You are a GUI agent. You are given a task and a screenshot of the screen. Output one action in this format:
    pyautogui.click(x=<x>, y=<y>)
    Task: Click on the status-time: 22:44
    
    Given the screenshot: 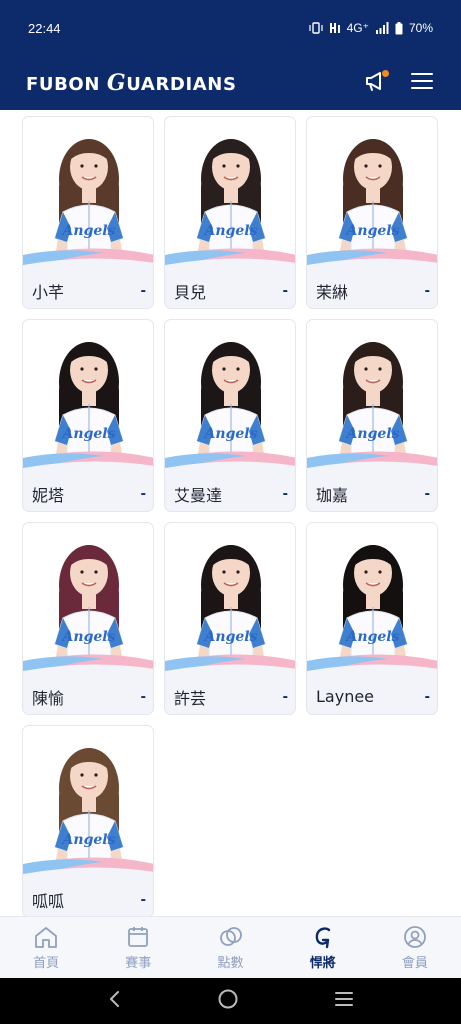 What is the action you would take?
    pyautogui.click(x=44, y=28)
    